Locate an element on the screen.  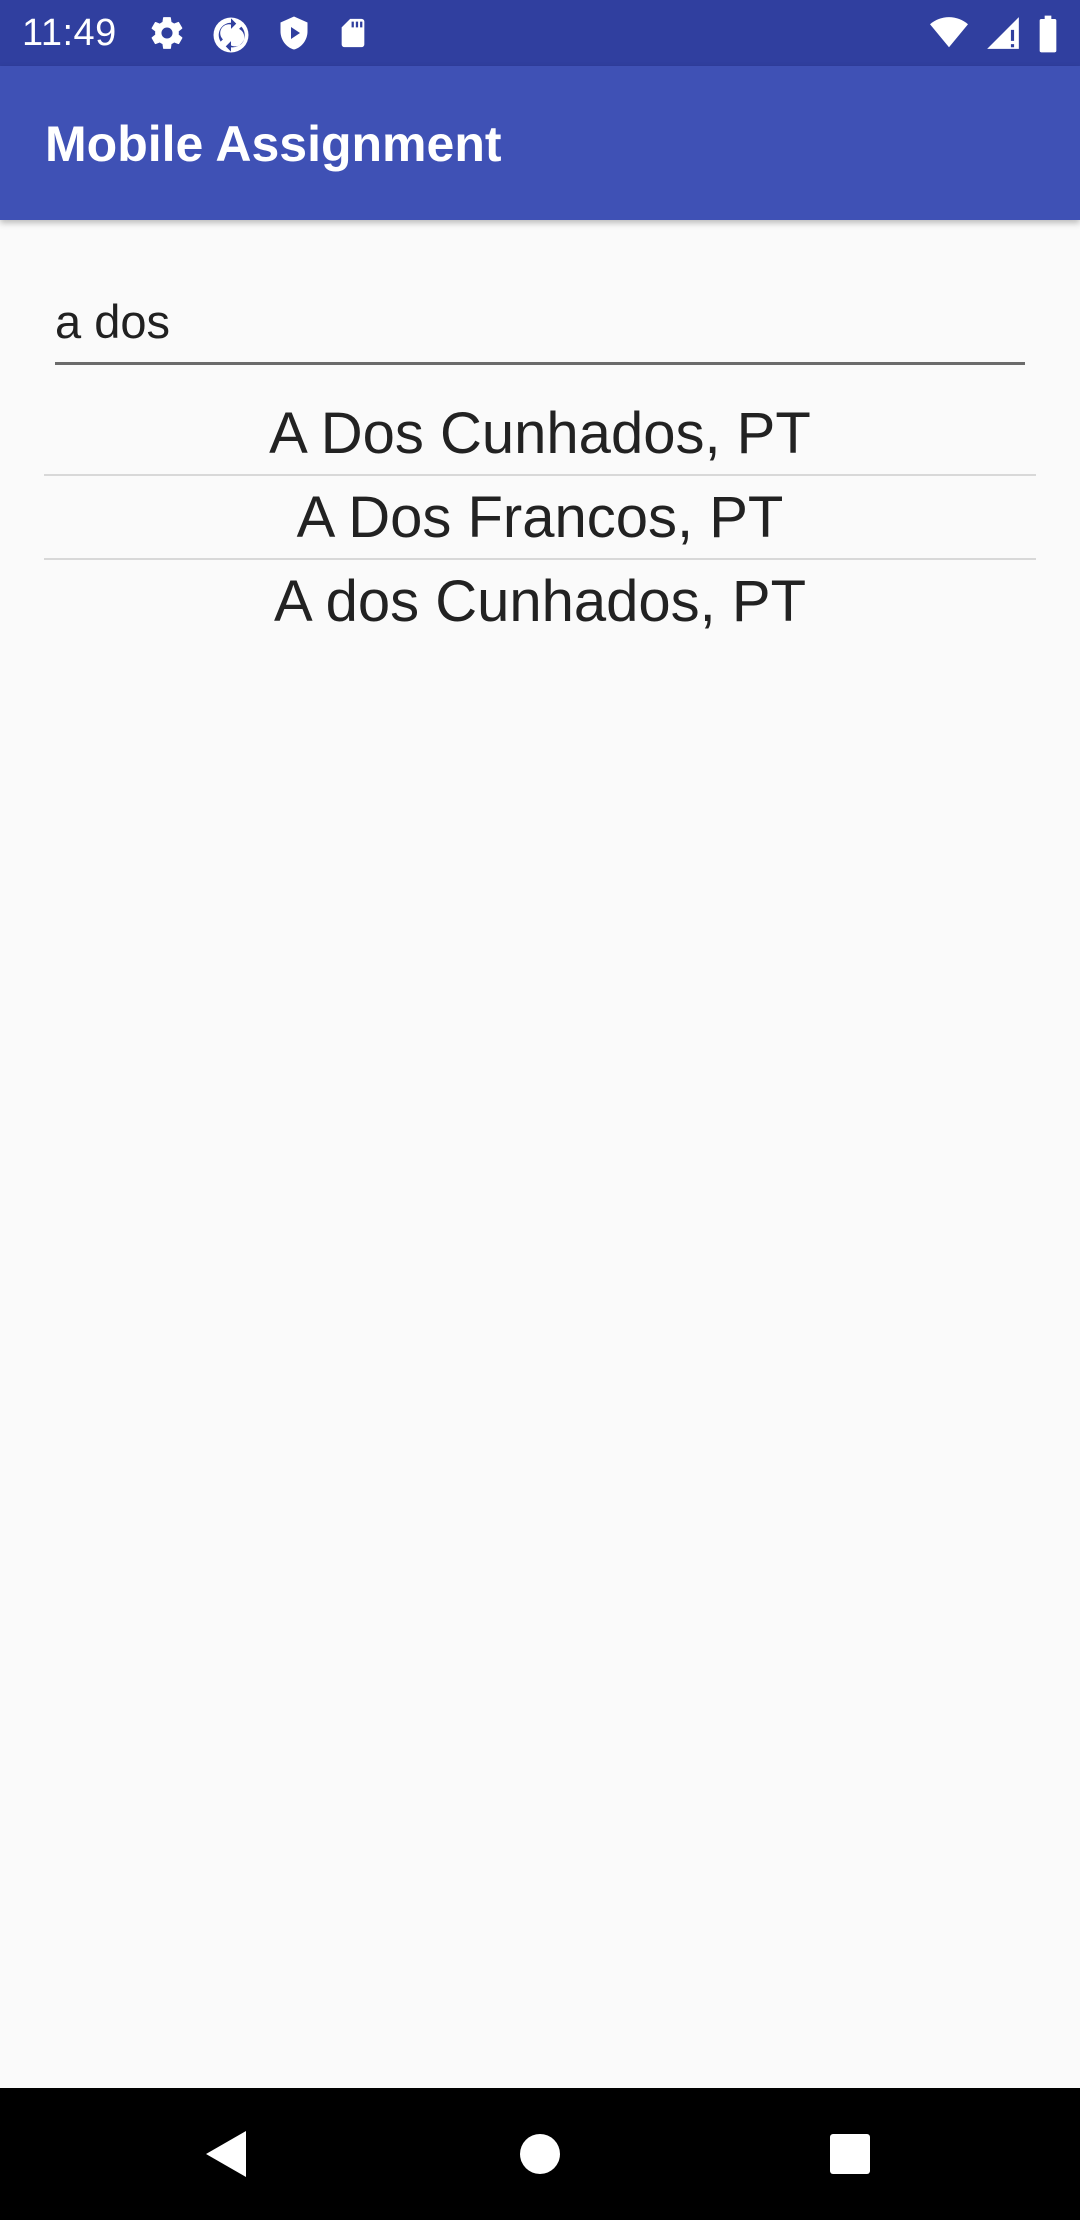
back-icon is located at coordinates (226, 2156).